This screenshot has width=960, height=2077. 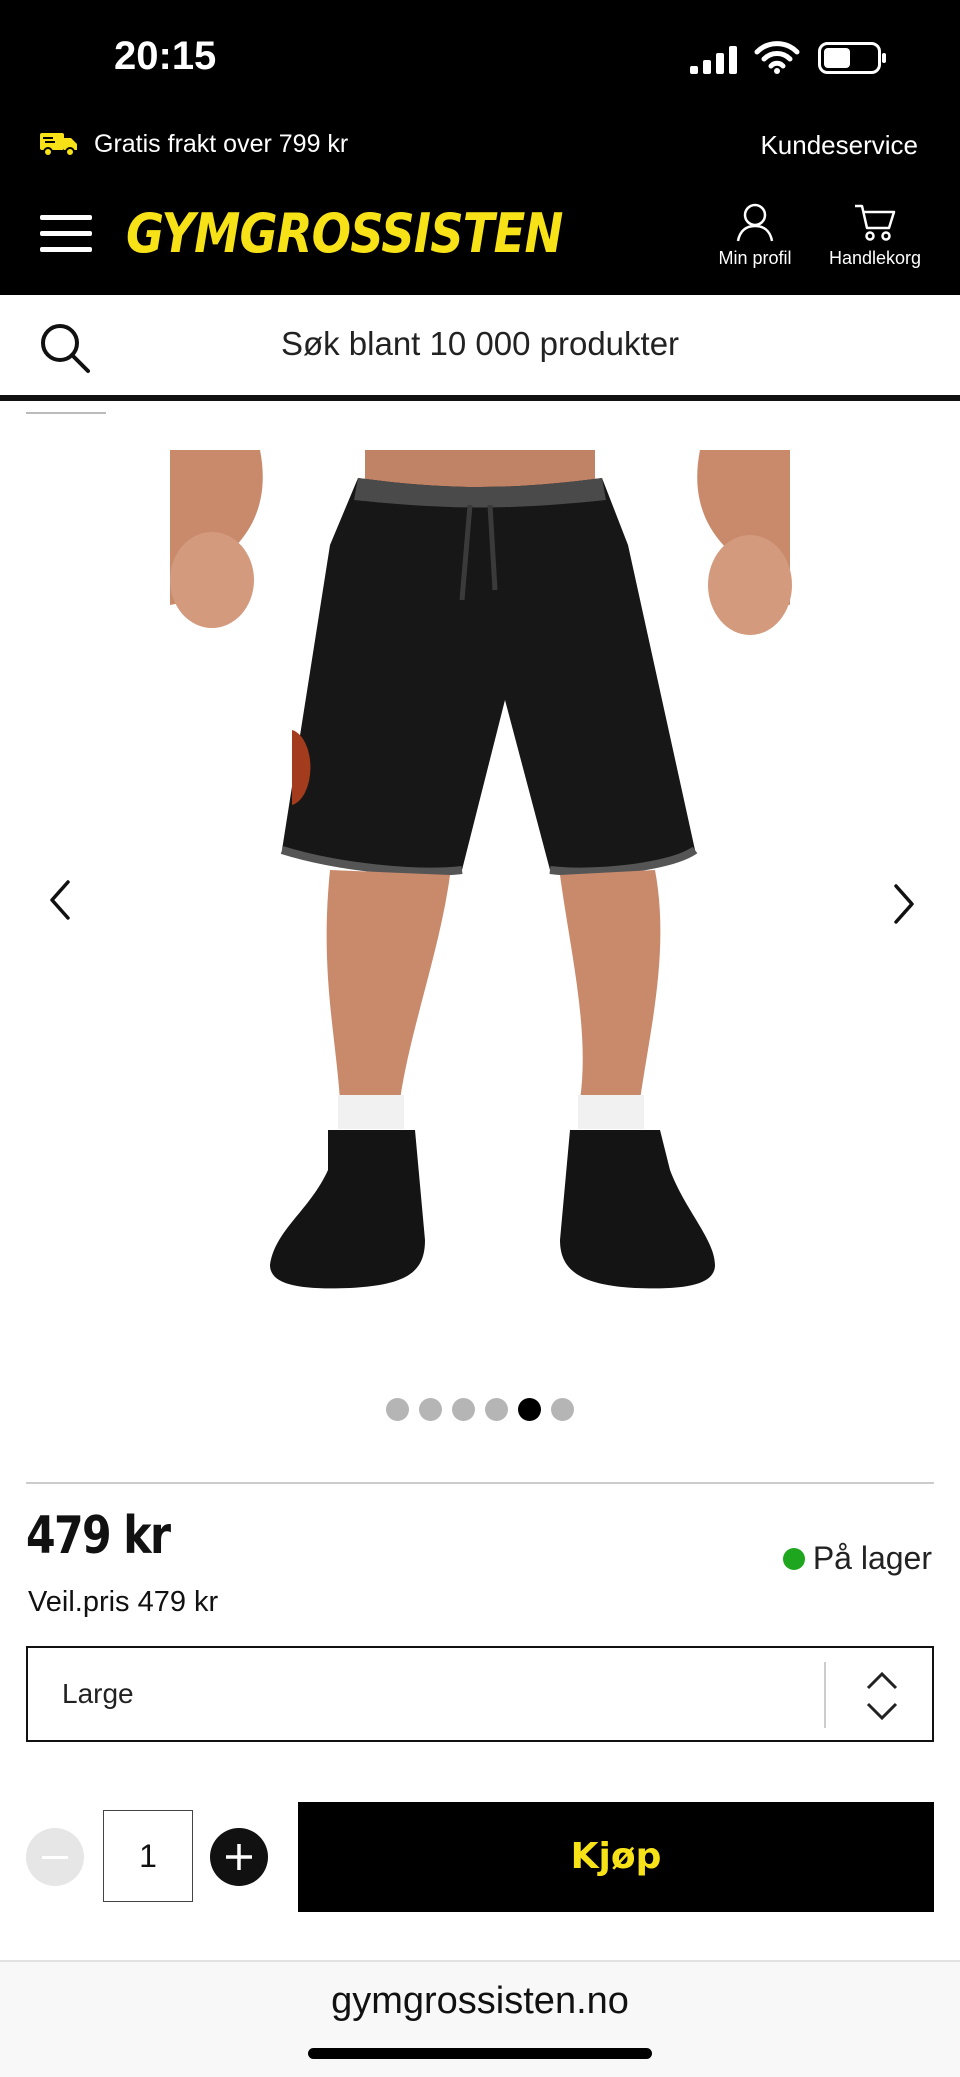 I want to click on search-bar: Søk blant 10 000 produkter, so click(x=480, y=348).